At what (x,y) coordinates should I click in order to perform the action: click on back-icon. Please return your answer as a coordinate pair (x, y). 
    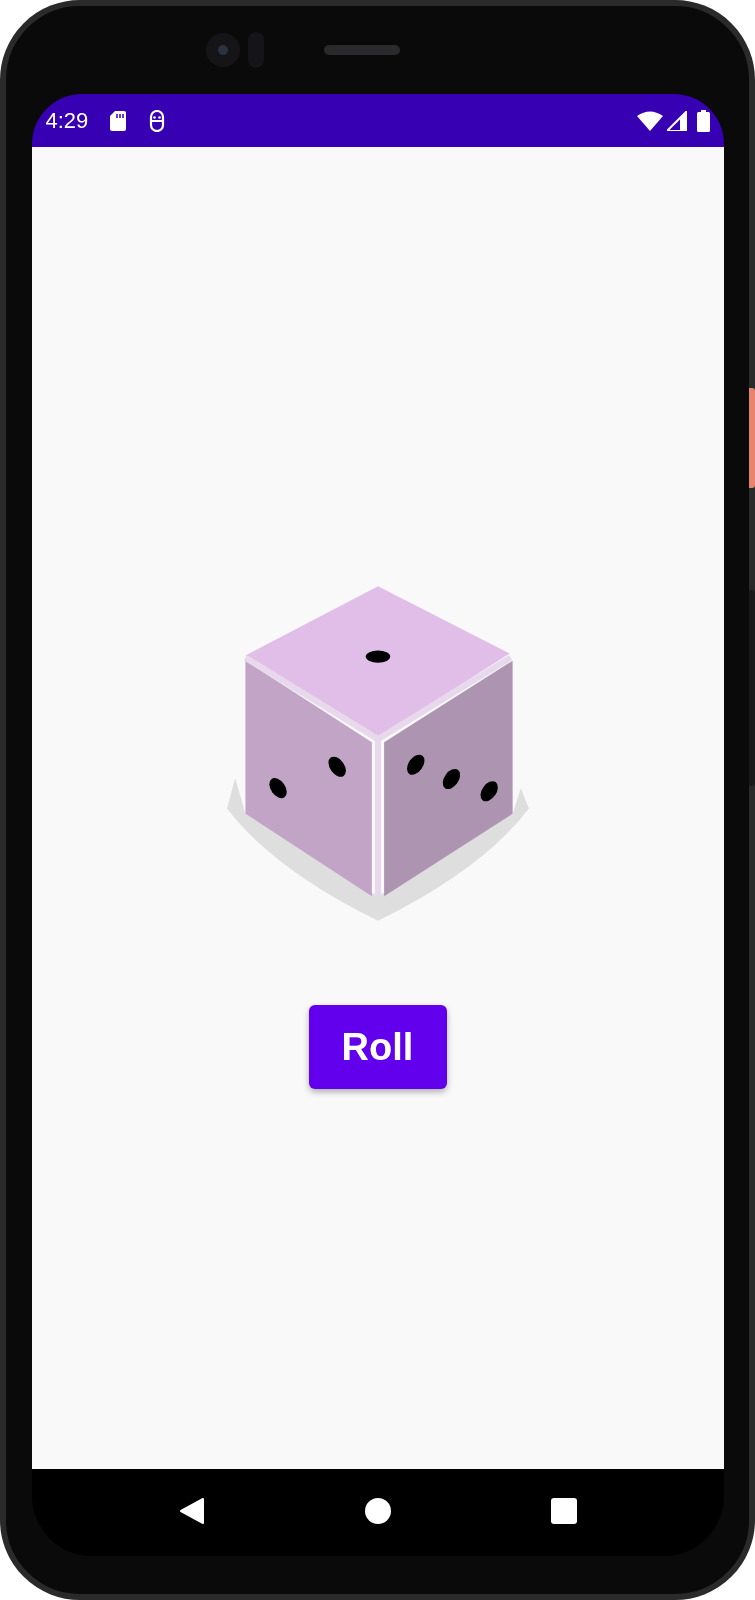
    Looking at the image, I should click on (191, 1510).